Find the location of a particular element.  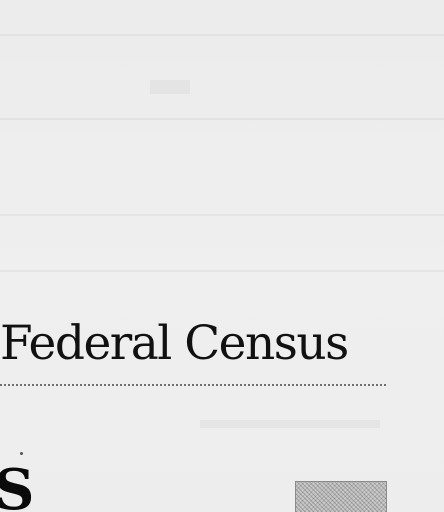

section-heading: Federal Census is located at coordinates (174, 343).